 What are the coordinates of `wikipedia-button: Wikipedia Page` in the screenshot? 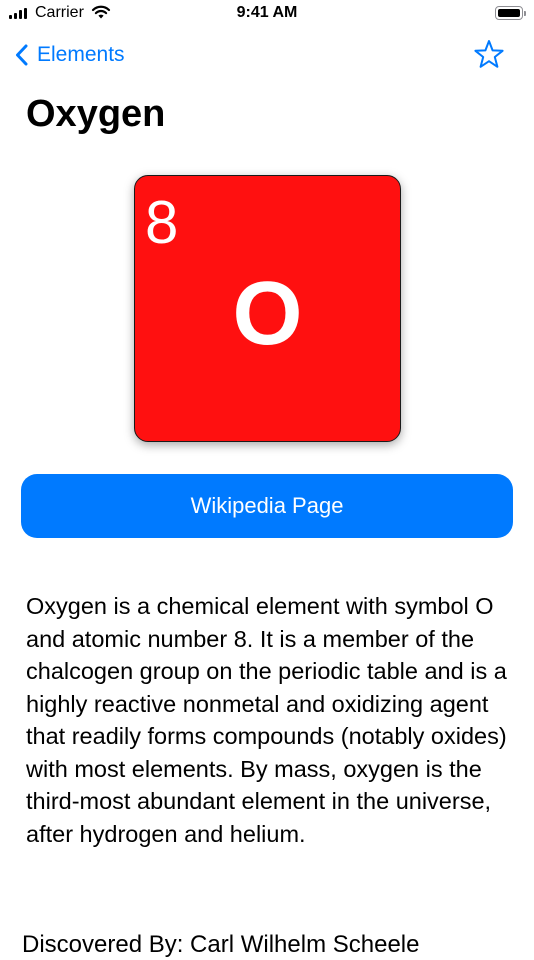 It's located at (267, 506).